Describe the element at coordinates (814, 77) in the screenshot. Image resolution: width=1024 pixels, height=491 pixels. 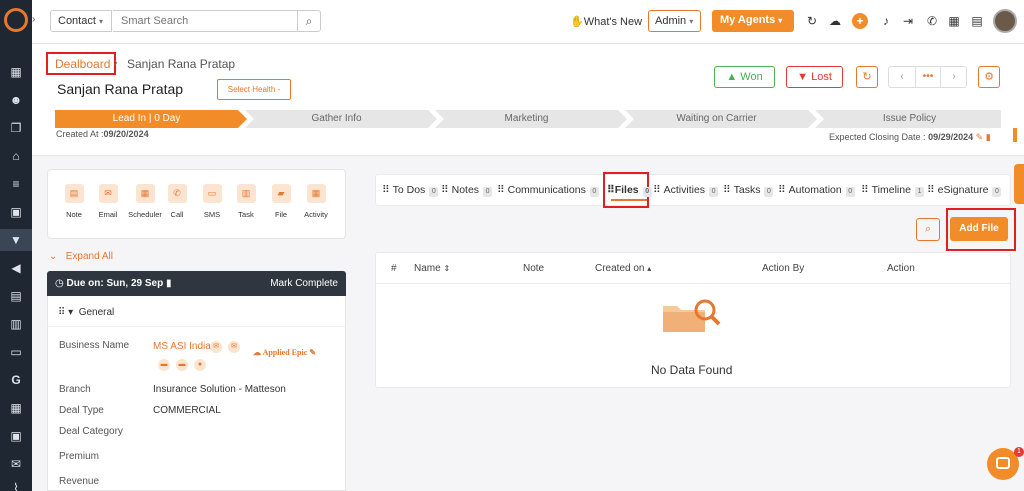
I see `lost-button: ▼ Lost` at that location.